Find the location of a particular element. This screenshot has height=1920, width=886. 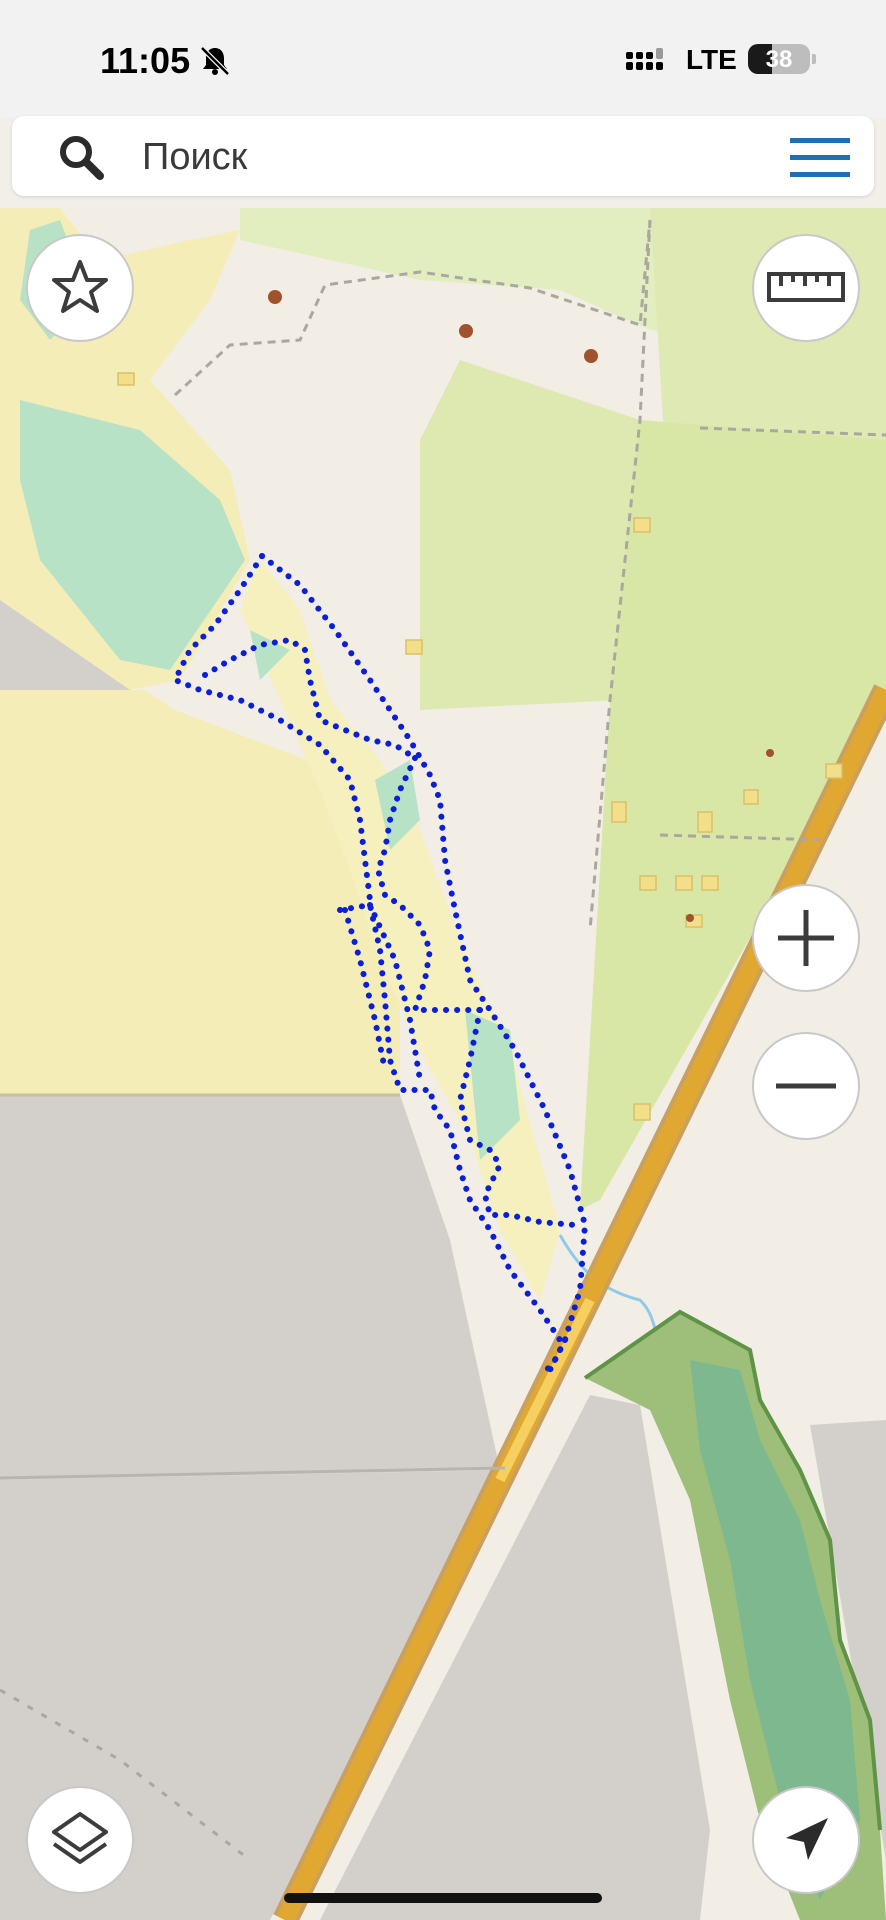

layers-icon is located at coordinates (80, 1838).